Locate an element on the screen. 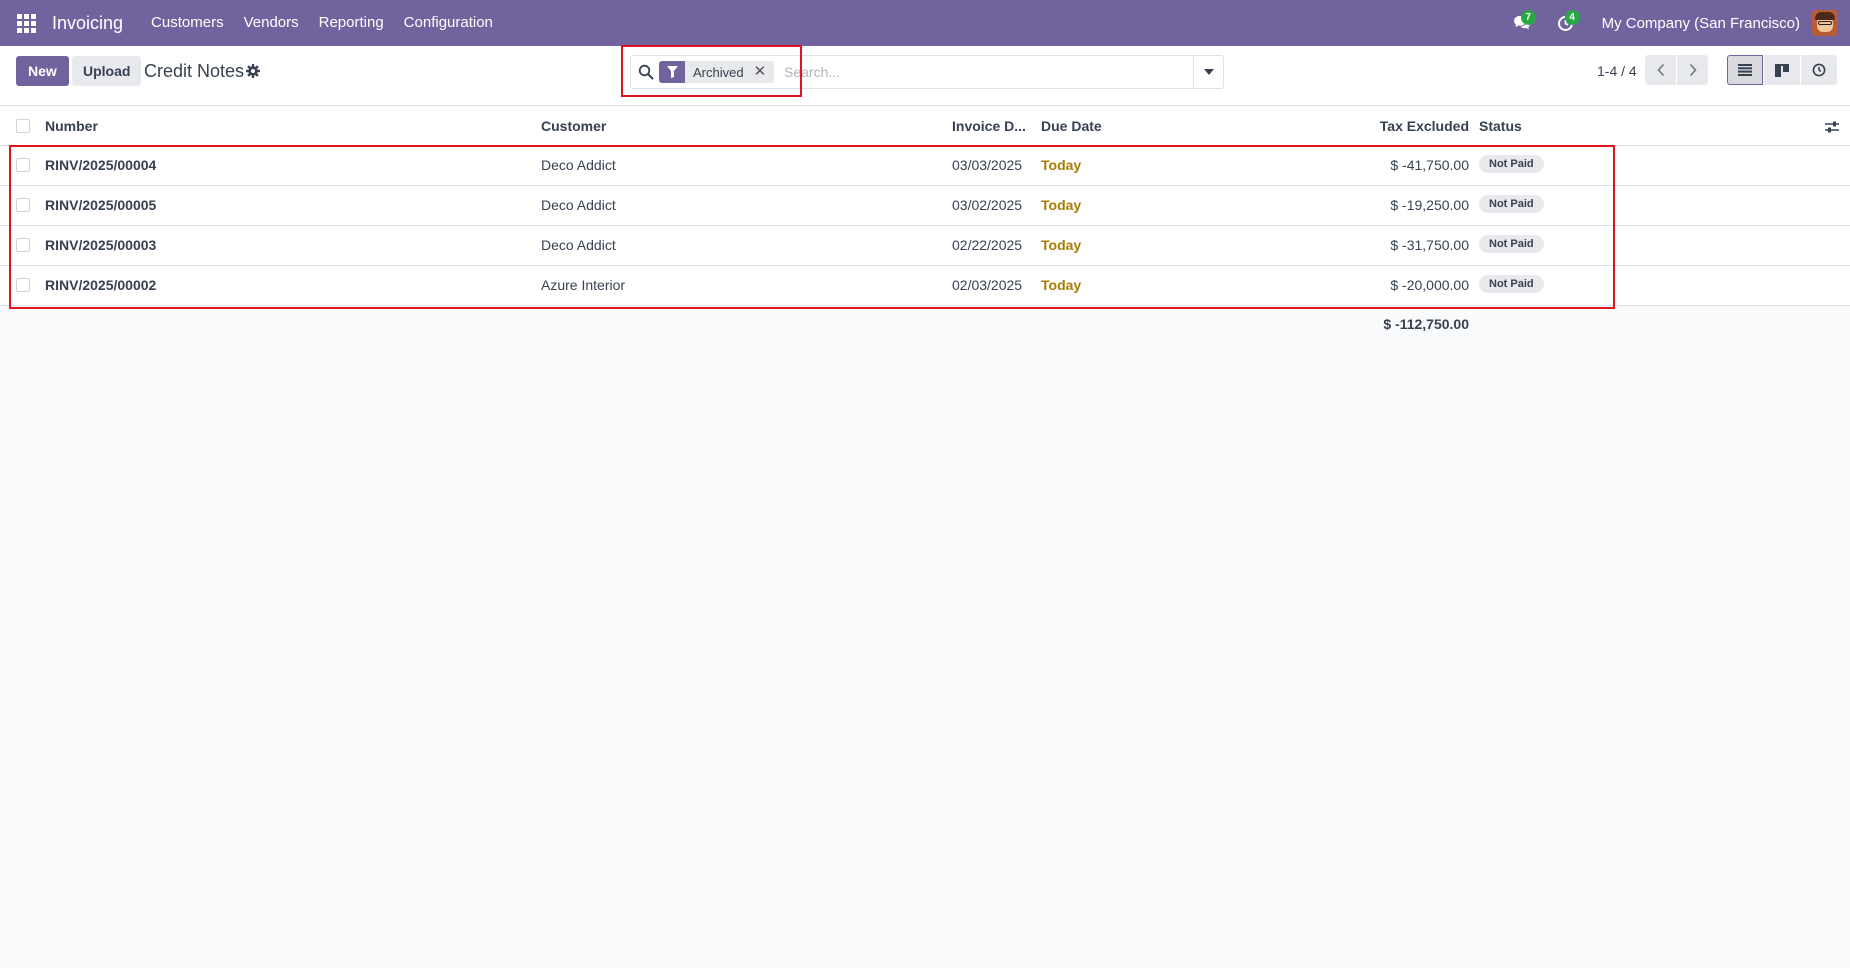 Image resolution: width=1850 pixels, height=968 pixels. systray: 7 4 My Company (San Francisco) is located at coordinates (1675, 23).